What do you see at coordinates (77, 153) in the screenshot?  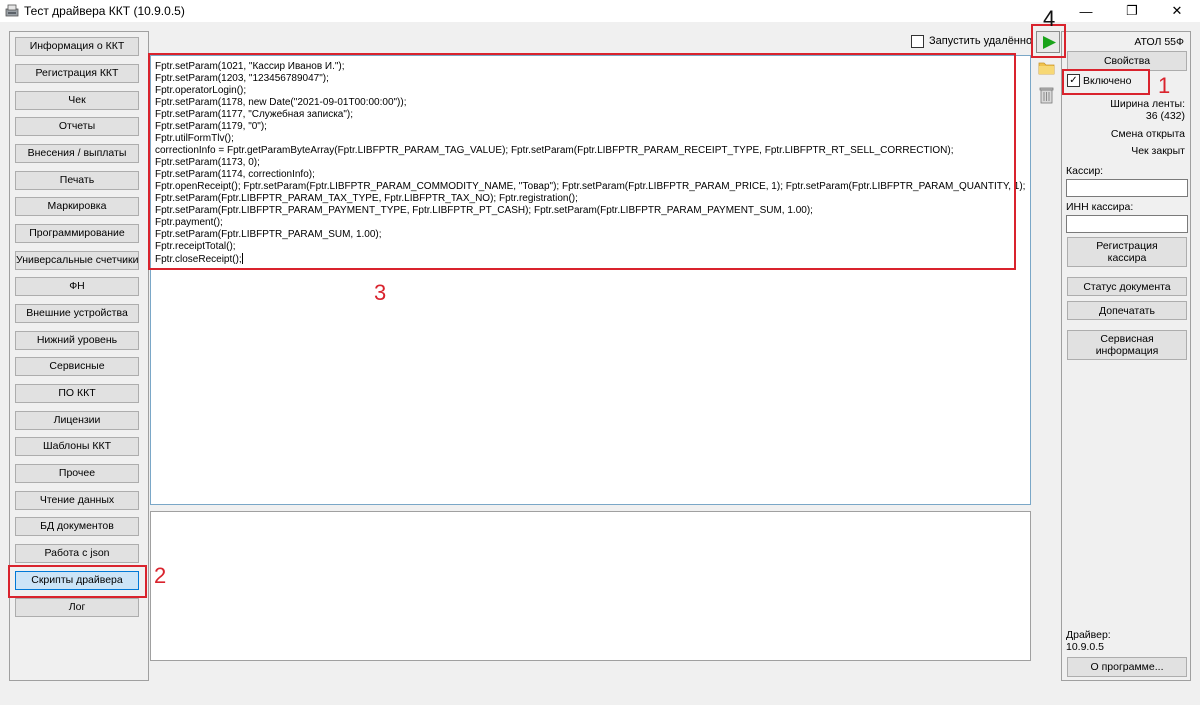 I see `nav-item-cash-in-out: Внесения / выплаты` at bounding box center [77, 153].